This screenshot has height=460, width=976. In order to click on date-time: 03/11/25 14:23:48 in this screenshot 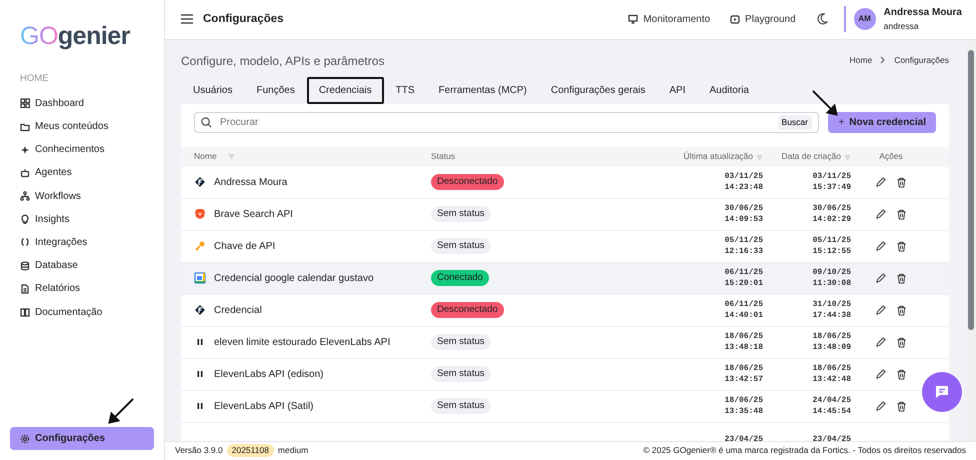, I will do `click(743, 181)`.